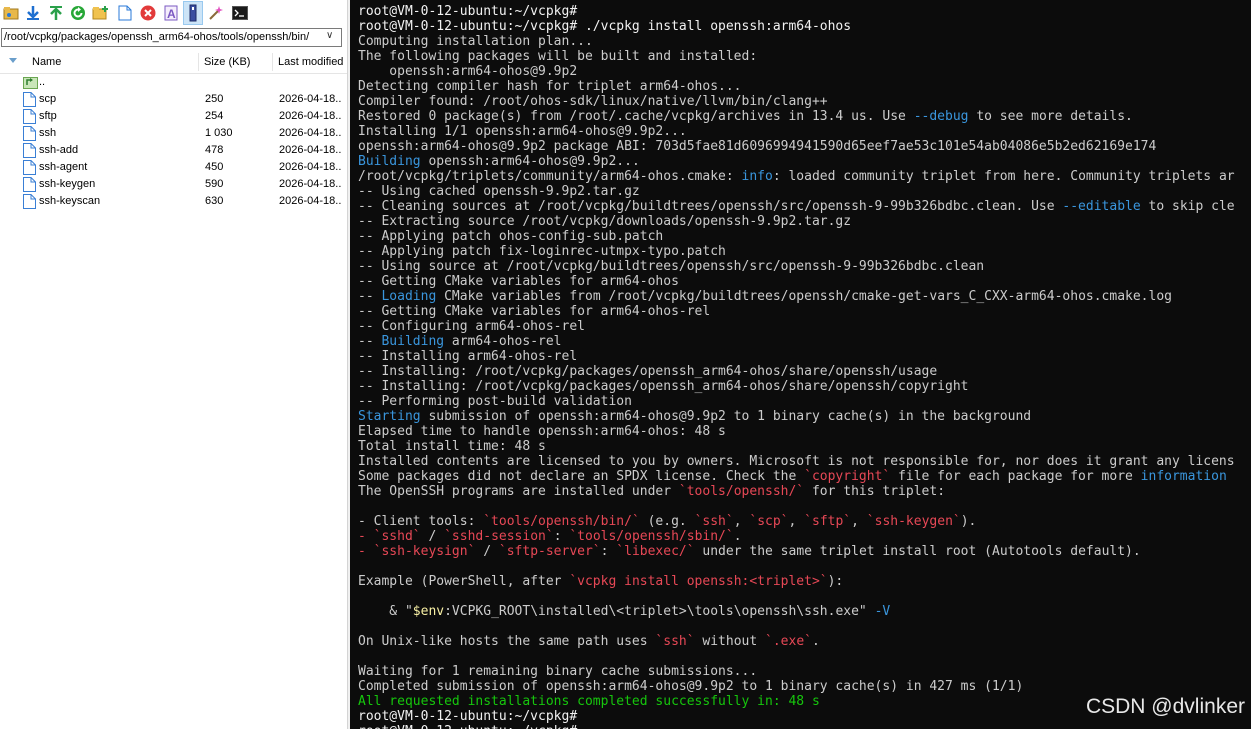 The height and width of the screenshot is (729, 1251). I want to click on open-directory-icon, so click(10, 12).